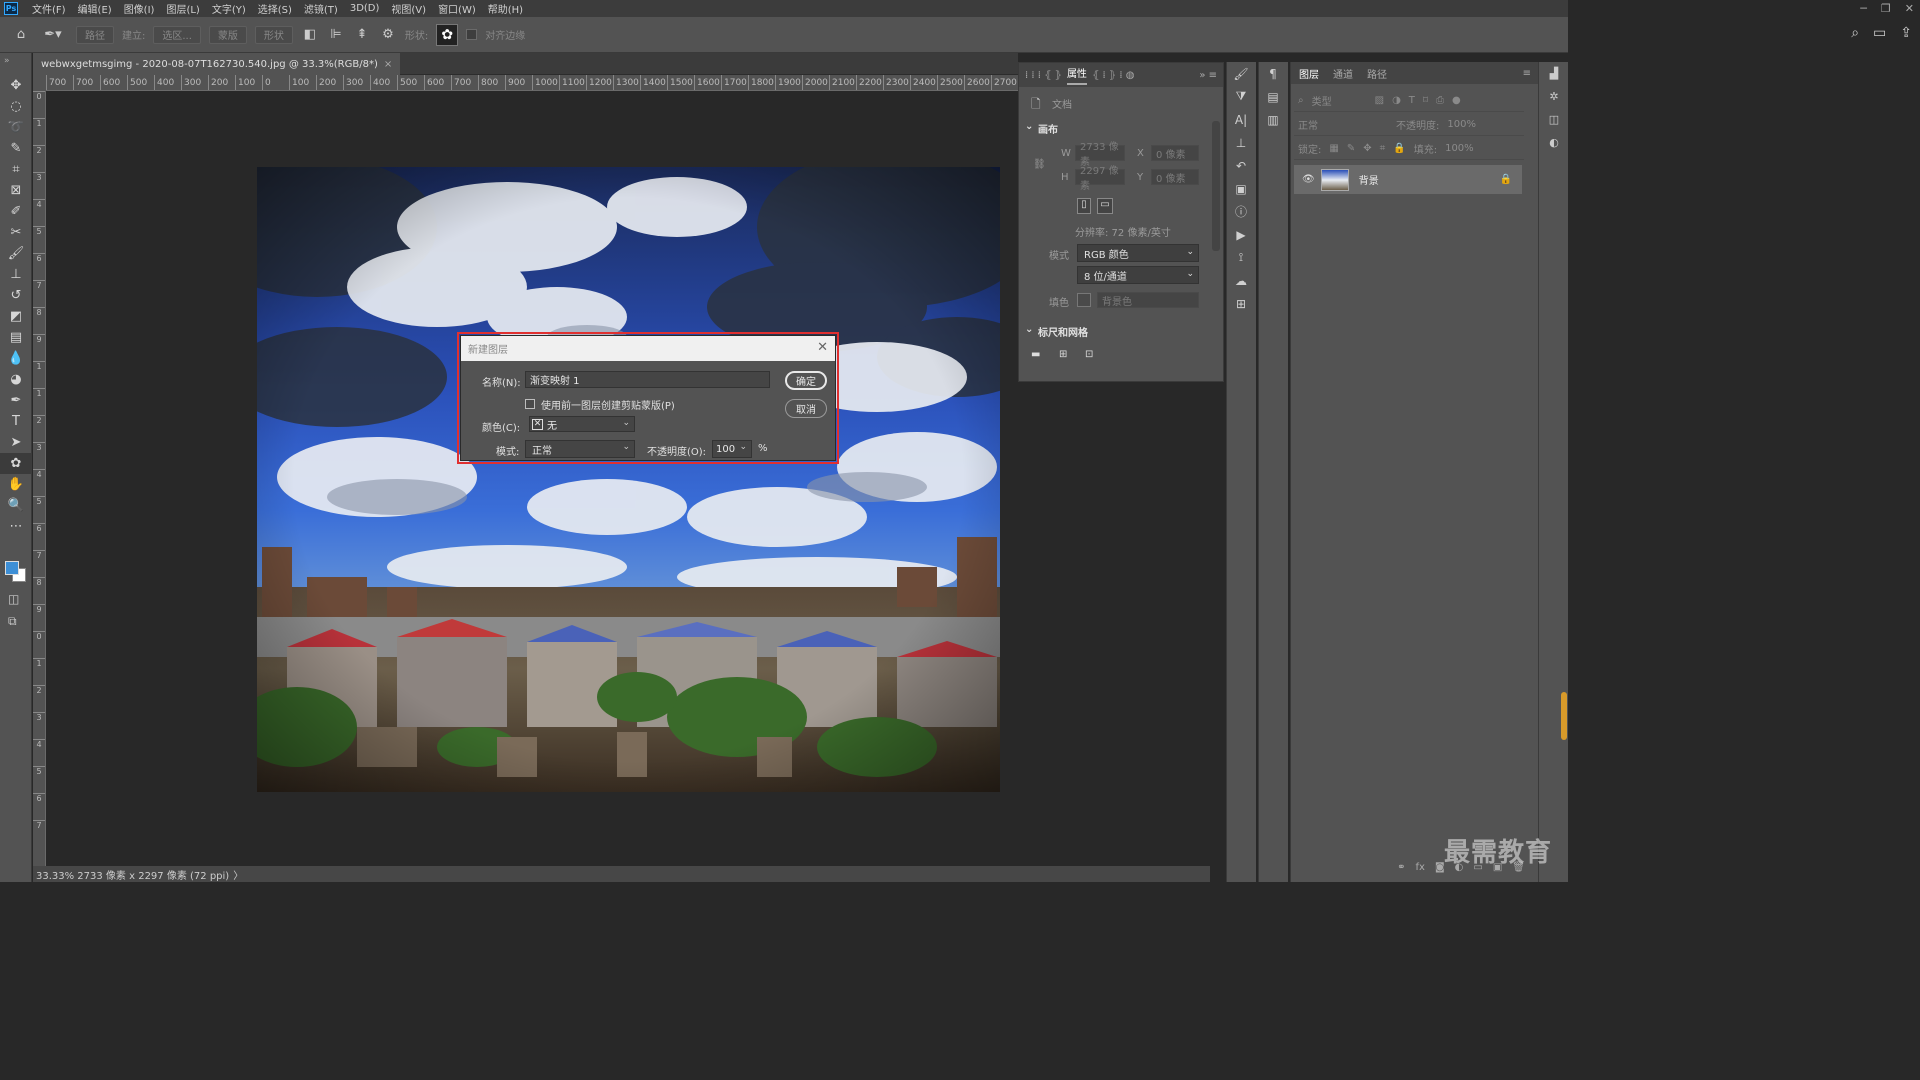 This screenshot has height=1080, width=1920. What do you see at coordinates (1343, 124) in the screenshot?
I see `layer-blend-mode-select: 正常` at bounding box center [1343, 124].